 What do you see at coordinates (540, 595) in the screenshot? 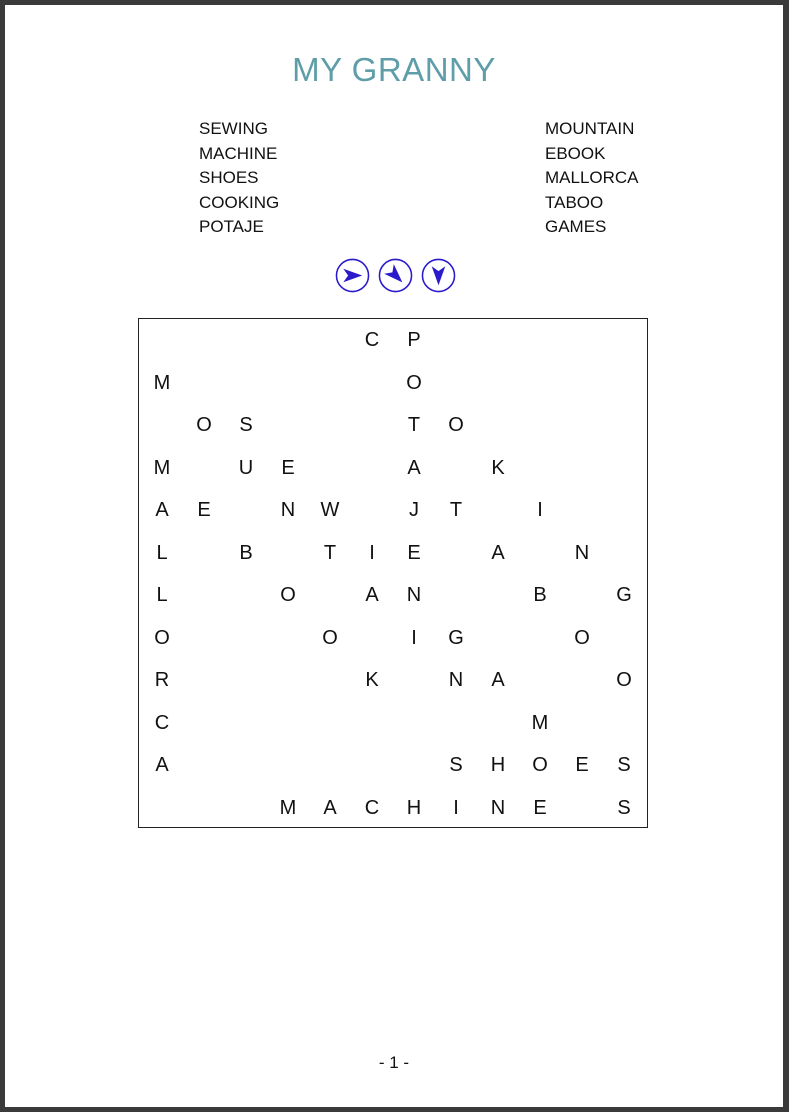
I see `grid-cell: B` at bounding box center [540, 595].